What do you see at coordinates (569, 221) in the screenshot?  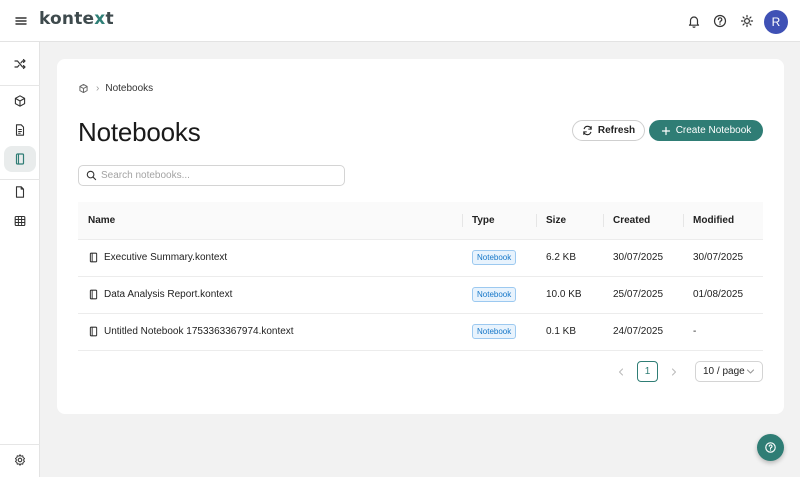 I see `column-header-size: Size` at bounding box center [569, 221].